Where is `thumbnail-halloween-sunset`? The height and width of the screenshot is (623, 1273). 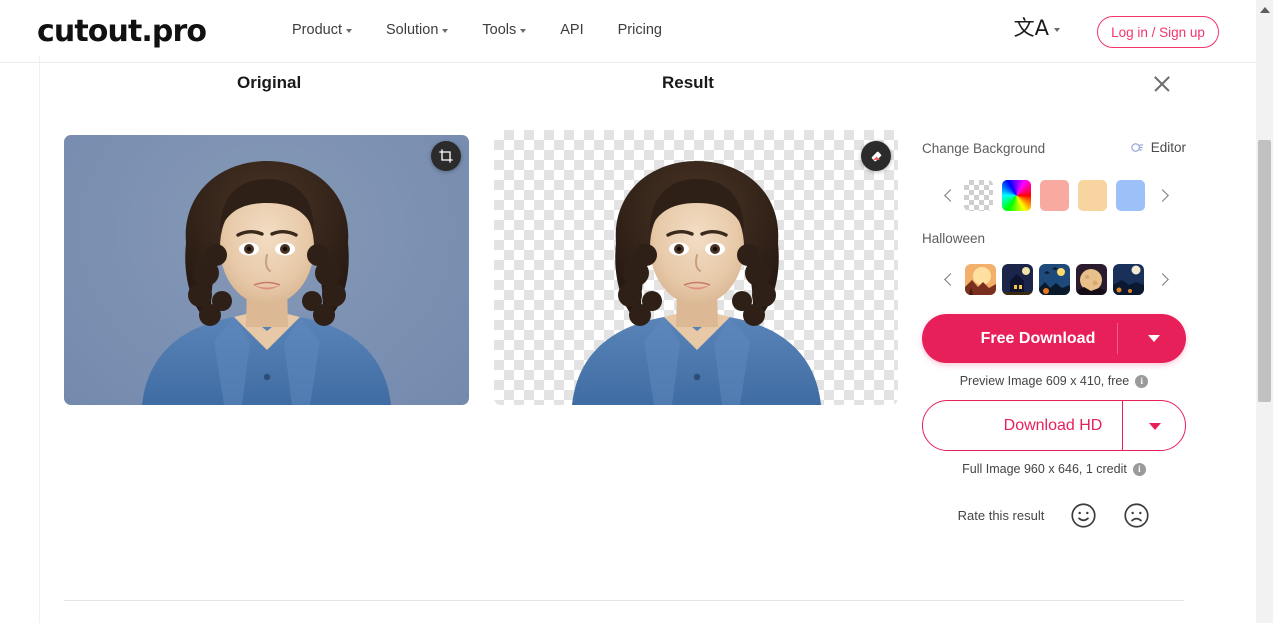 thumbnail-halloween-sunset is located at coordinates (980, 279).